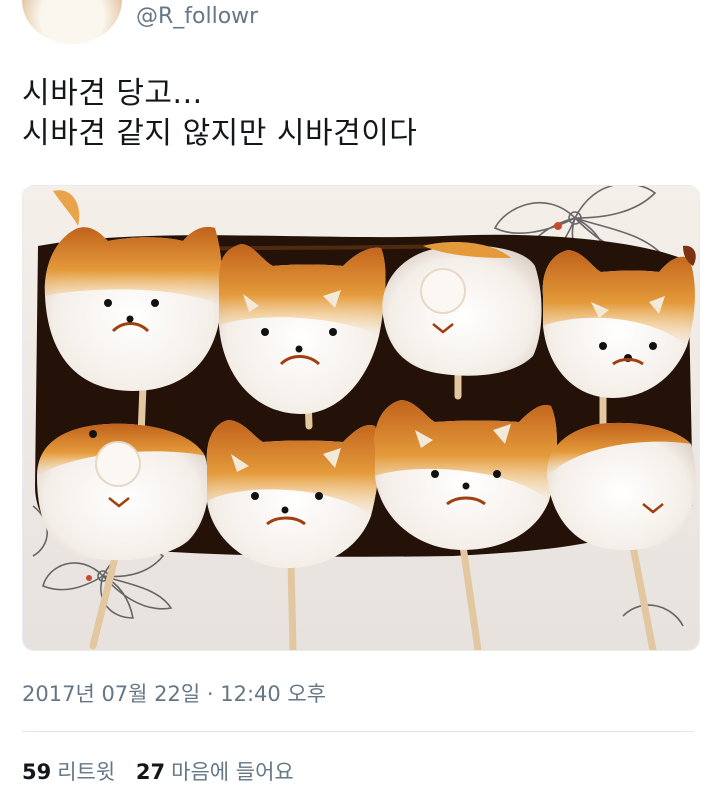  Describe the element at coordinates (150, 772) in the screenshot. I see `likes-count: 27` at that location.